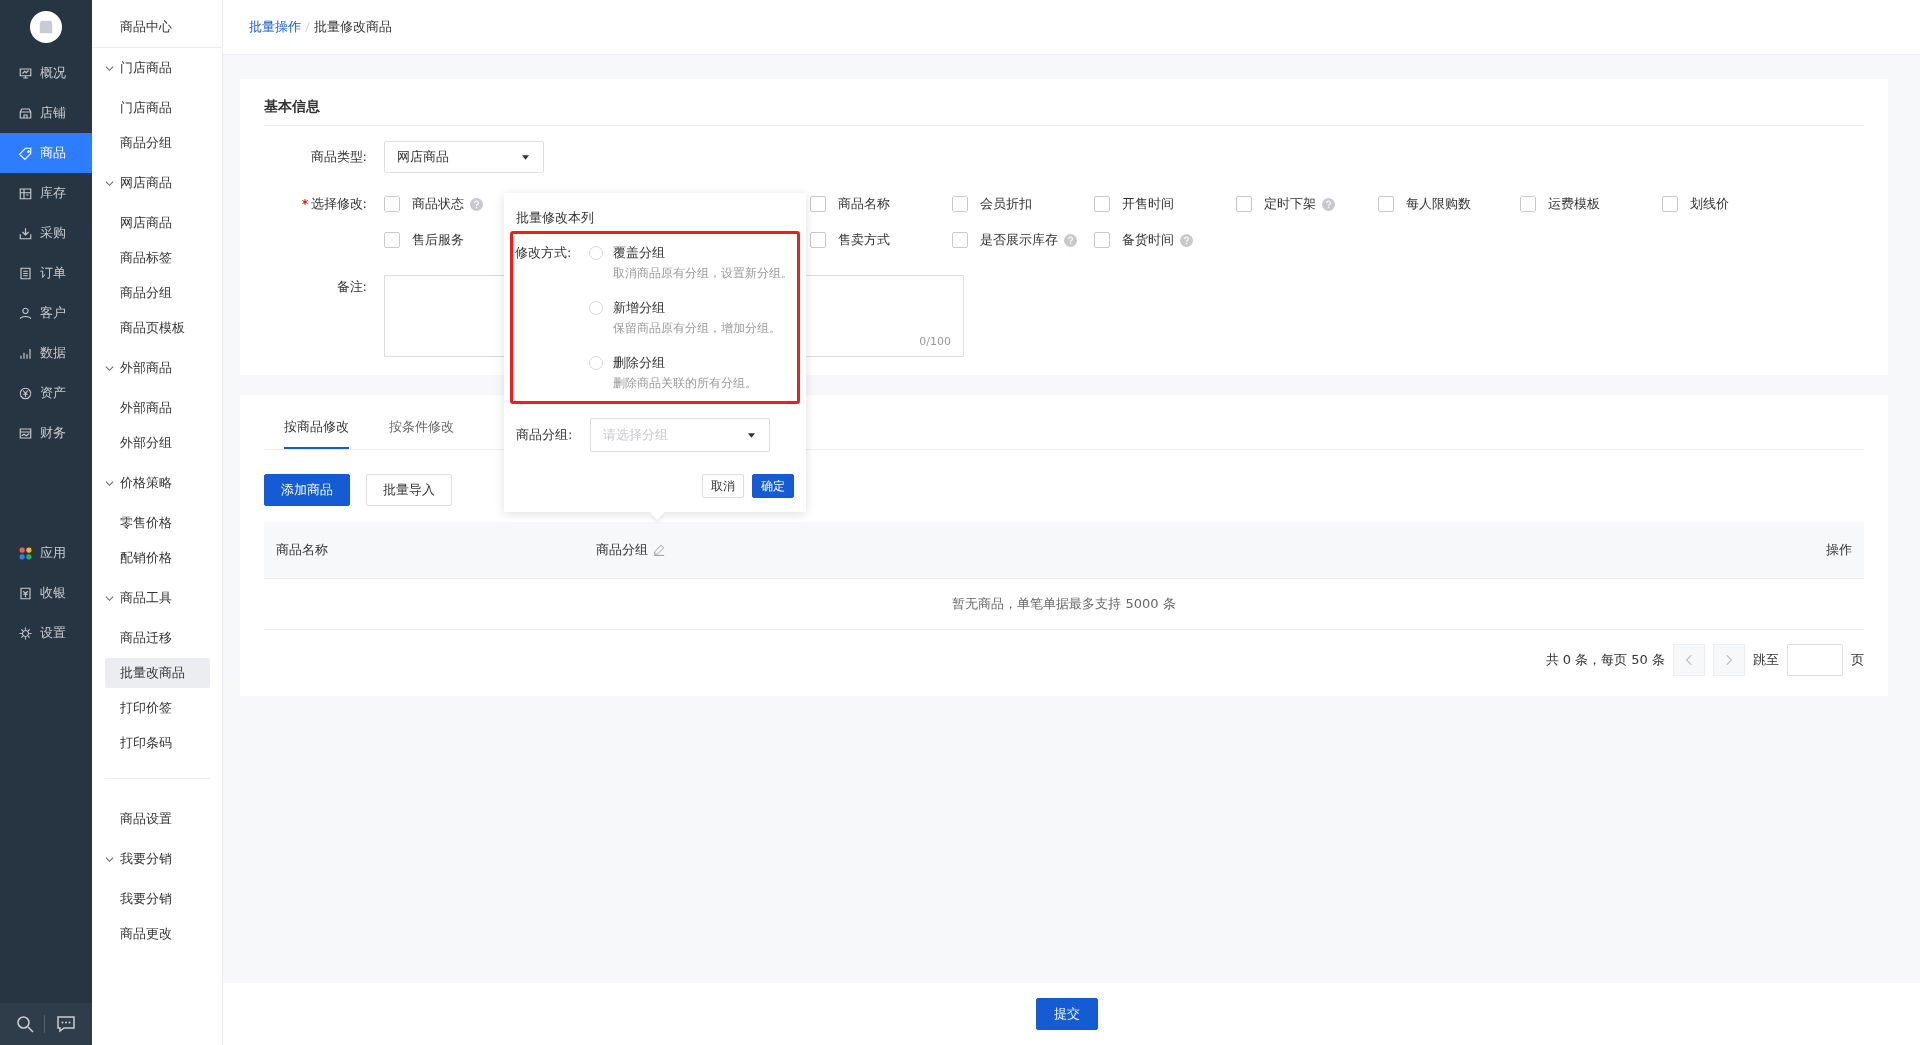 The width and height of the screenshot is (1920, 1045). Describe the element at coordinates (1839, 550) in the screenshot. I see `column-header: 操作` at that location.